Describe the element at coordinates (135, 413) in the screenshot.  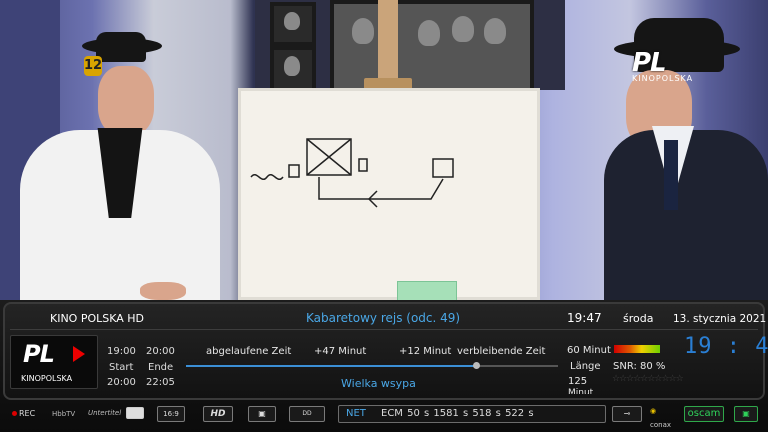
I see `teletext-icon` at that location.